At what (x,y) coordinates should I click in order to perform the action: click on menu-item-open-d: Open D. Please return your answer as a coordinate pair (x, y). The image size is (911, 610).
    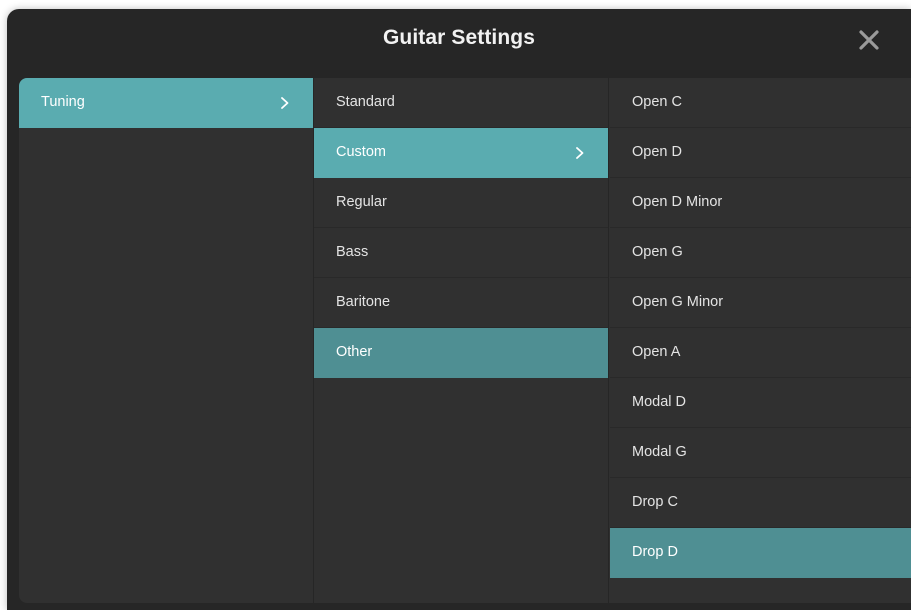
    Looking at the image, I should click on (760, 153).